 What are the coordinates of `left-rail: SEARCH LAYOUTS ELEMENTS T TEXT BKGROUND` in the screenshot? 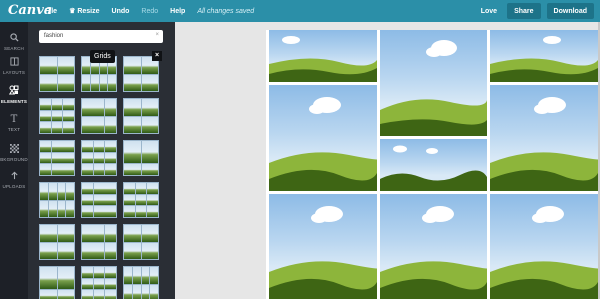 It's located at (14, 160).